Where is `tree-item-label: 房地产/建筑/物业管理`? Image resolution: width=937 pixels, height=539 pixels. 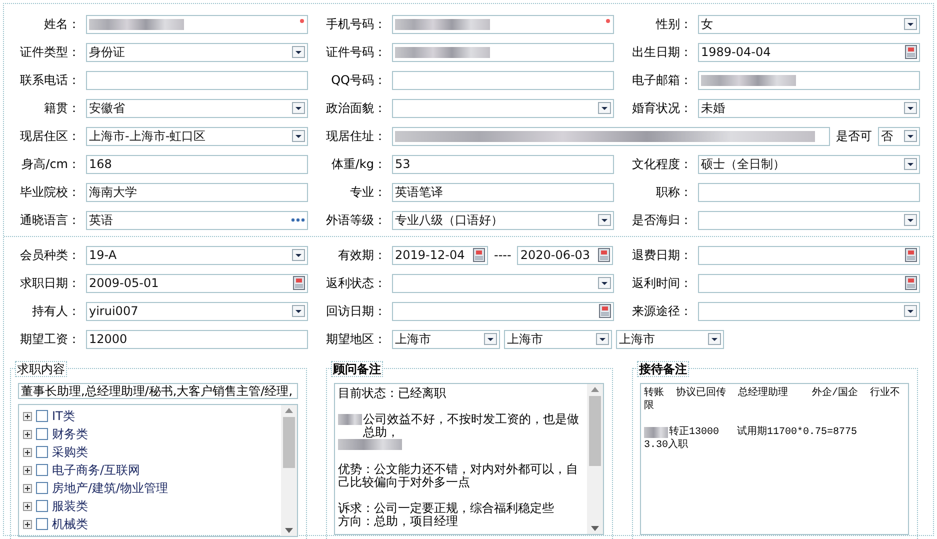 tree-item-label: 房地产/建筑/物业管理 is located at coordinates (110, 488).